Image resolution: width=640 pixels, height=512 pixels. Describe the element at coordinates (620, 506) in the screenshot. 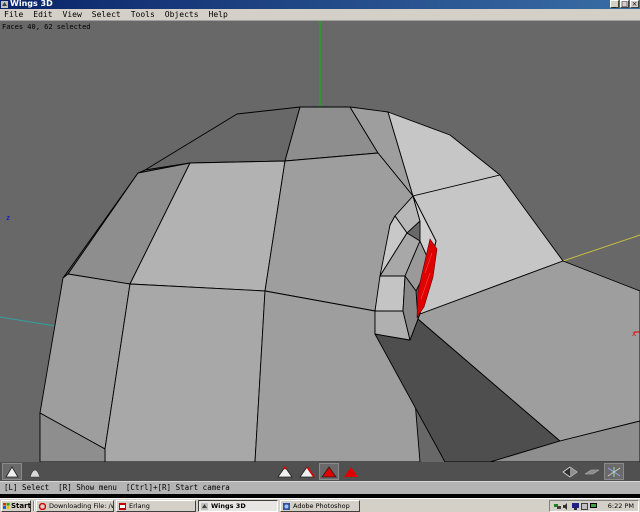

I see `taskbar-clock: 6:22 PM` at that location.